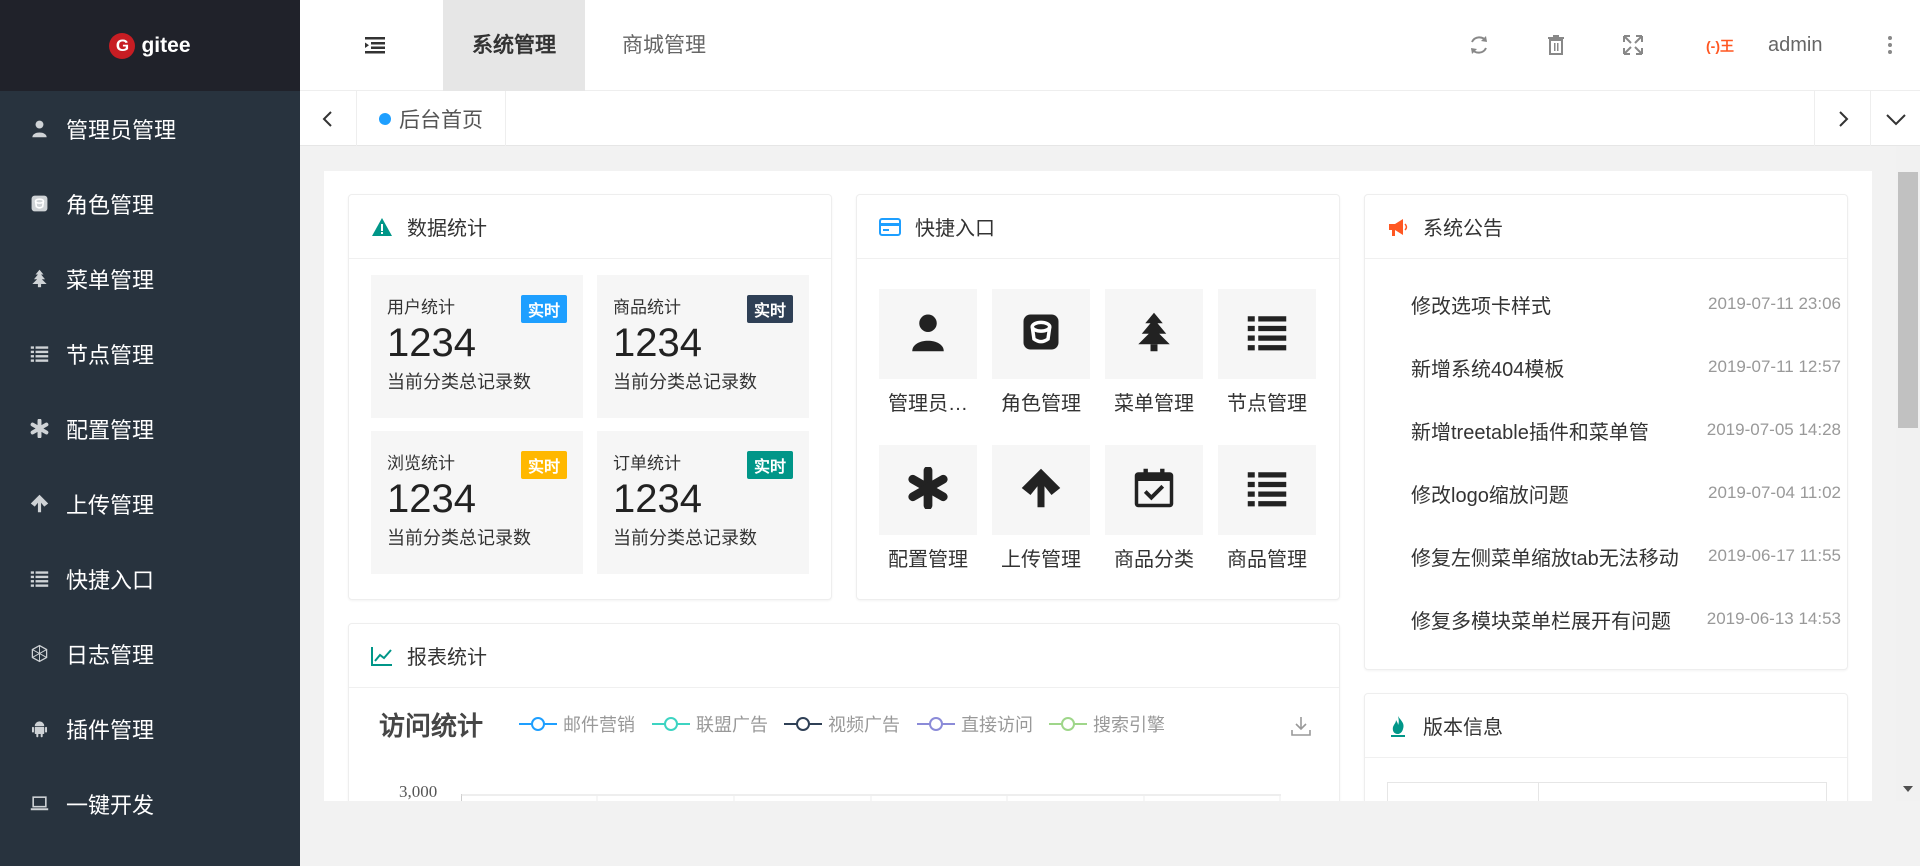 The width and height of the screenshot is (1920, 866). What do you see at coordinates (1110, 45) in the screenshot?
I see `top-header: 系统管理 商城管理 (-)王 admin` at bounding box center [1110, 45].